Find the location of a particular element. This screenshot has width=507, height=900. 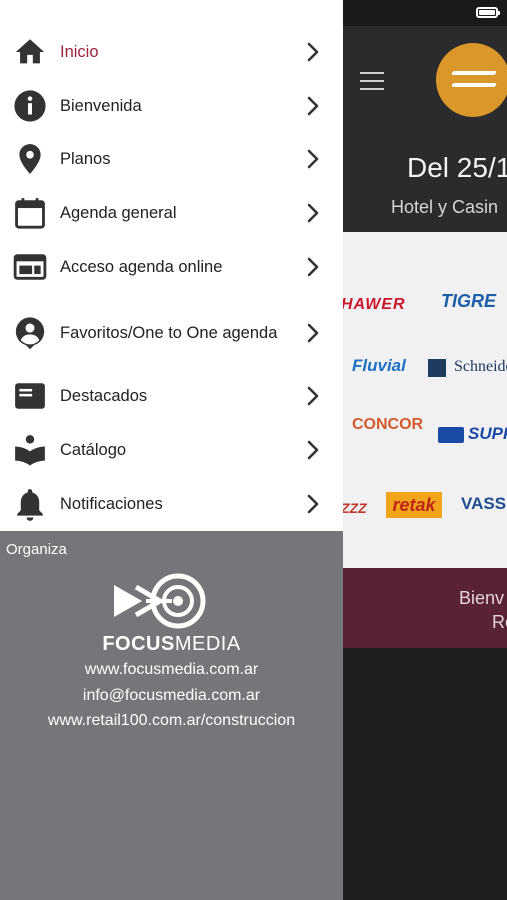

menu-item-notificaciones: Notificaciones is located at coordinates (171, 504).